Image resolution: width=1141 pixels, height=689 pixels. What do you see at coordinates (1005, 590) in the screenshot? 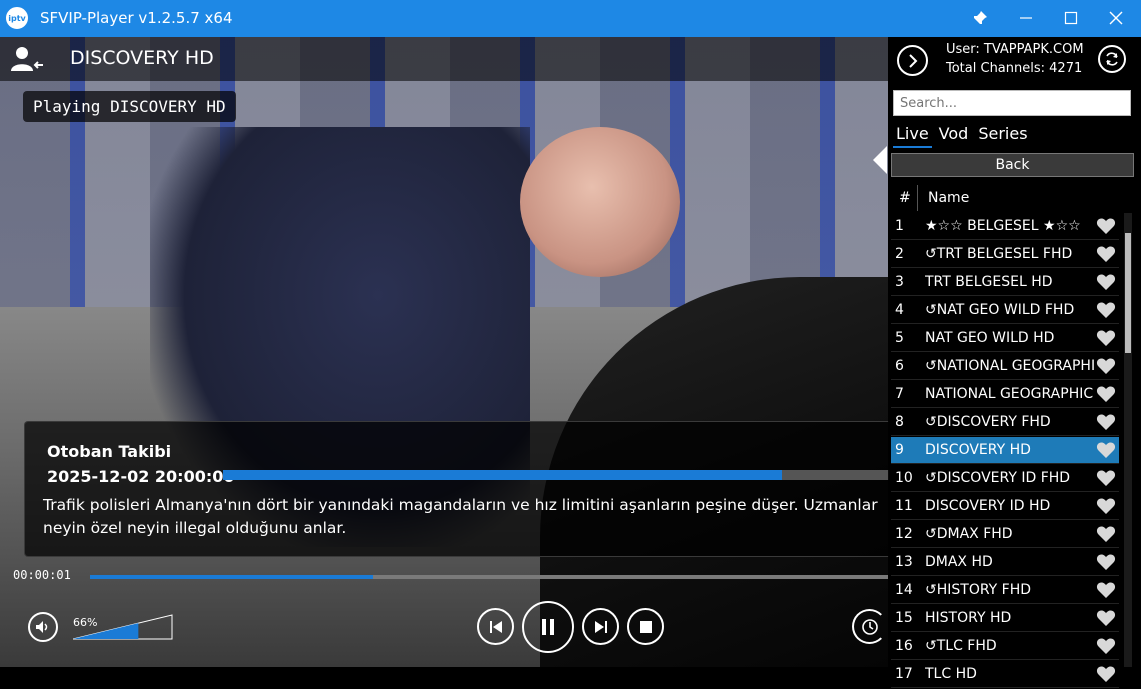
I see `channel-row: 14 ↺HISTORY FHD` at bounding box center [1005, 590].